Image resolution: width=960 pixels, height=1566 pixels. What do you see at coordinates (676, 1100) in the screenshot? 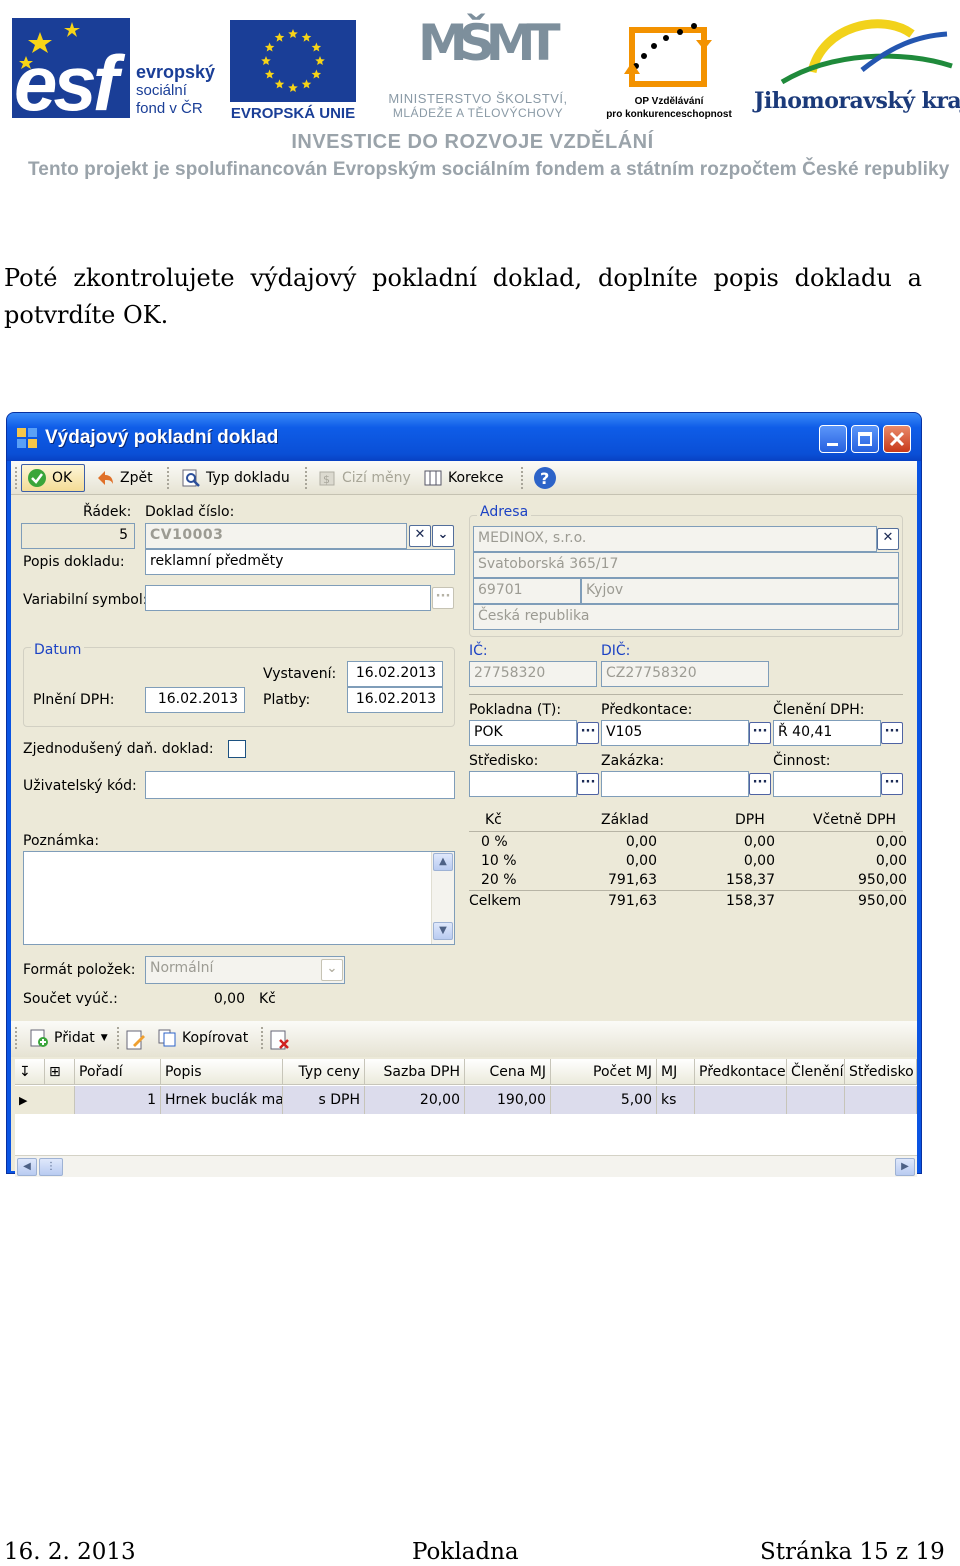
I see `grid-cell: ks` at bounding box center [676, 1100].